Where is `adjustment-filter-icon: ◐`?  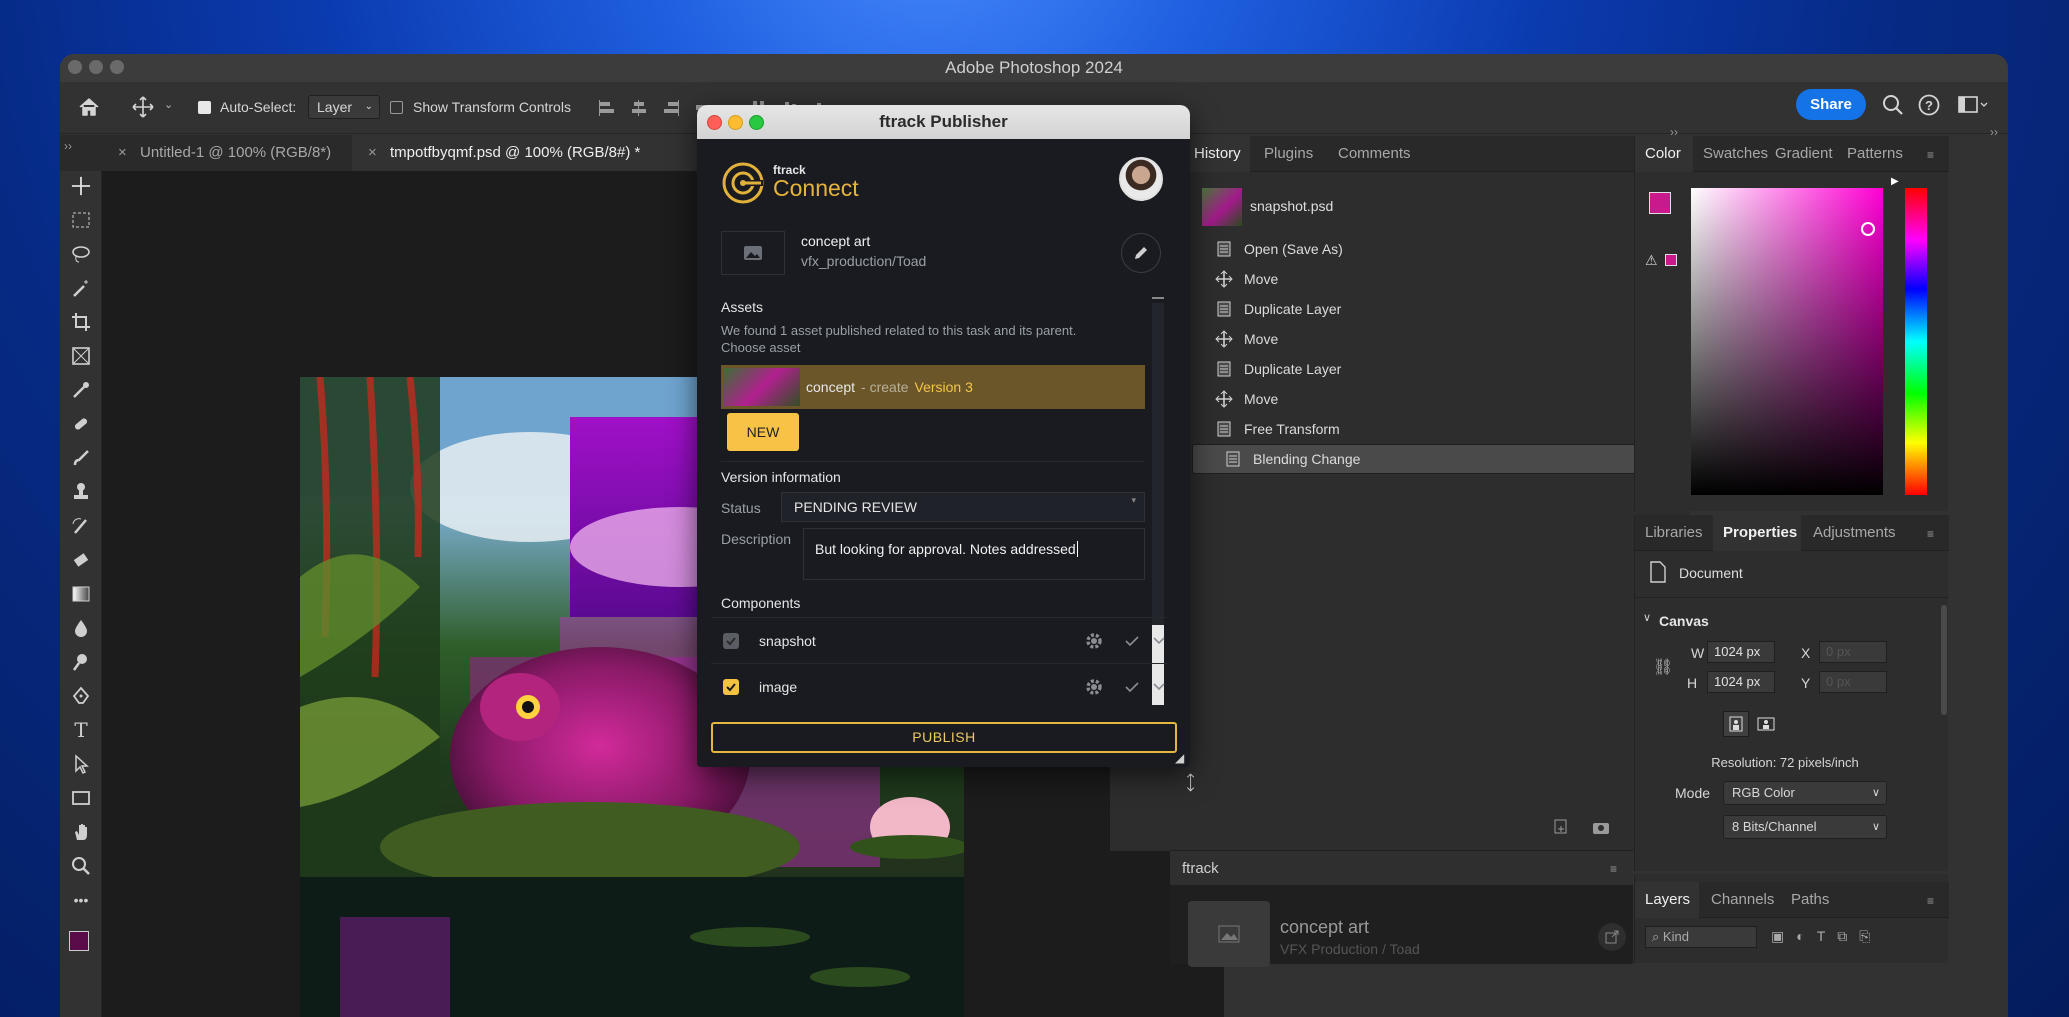
adjustment-filter-icon: ◐ is located at coordinates (1800, 936).